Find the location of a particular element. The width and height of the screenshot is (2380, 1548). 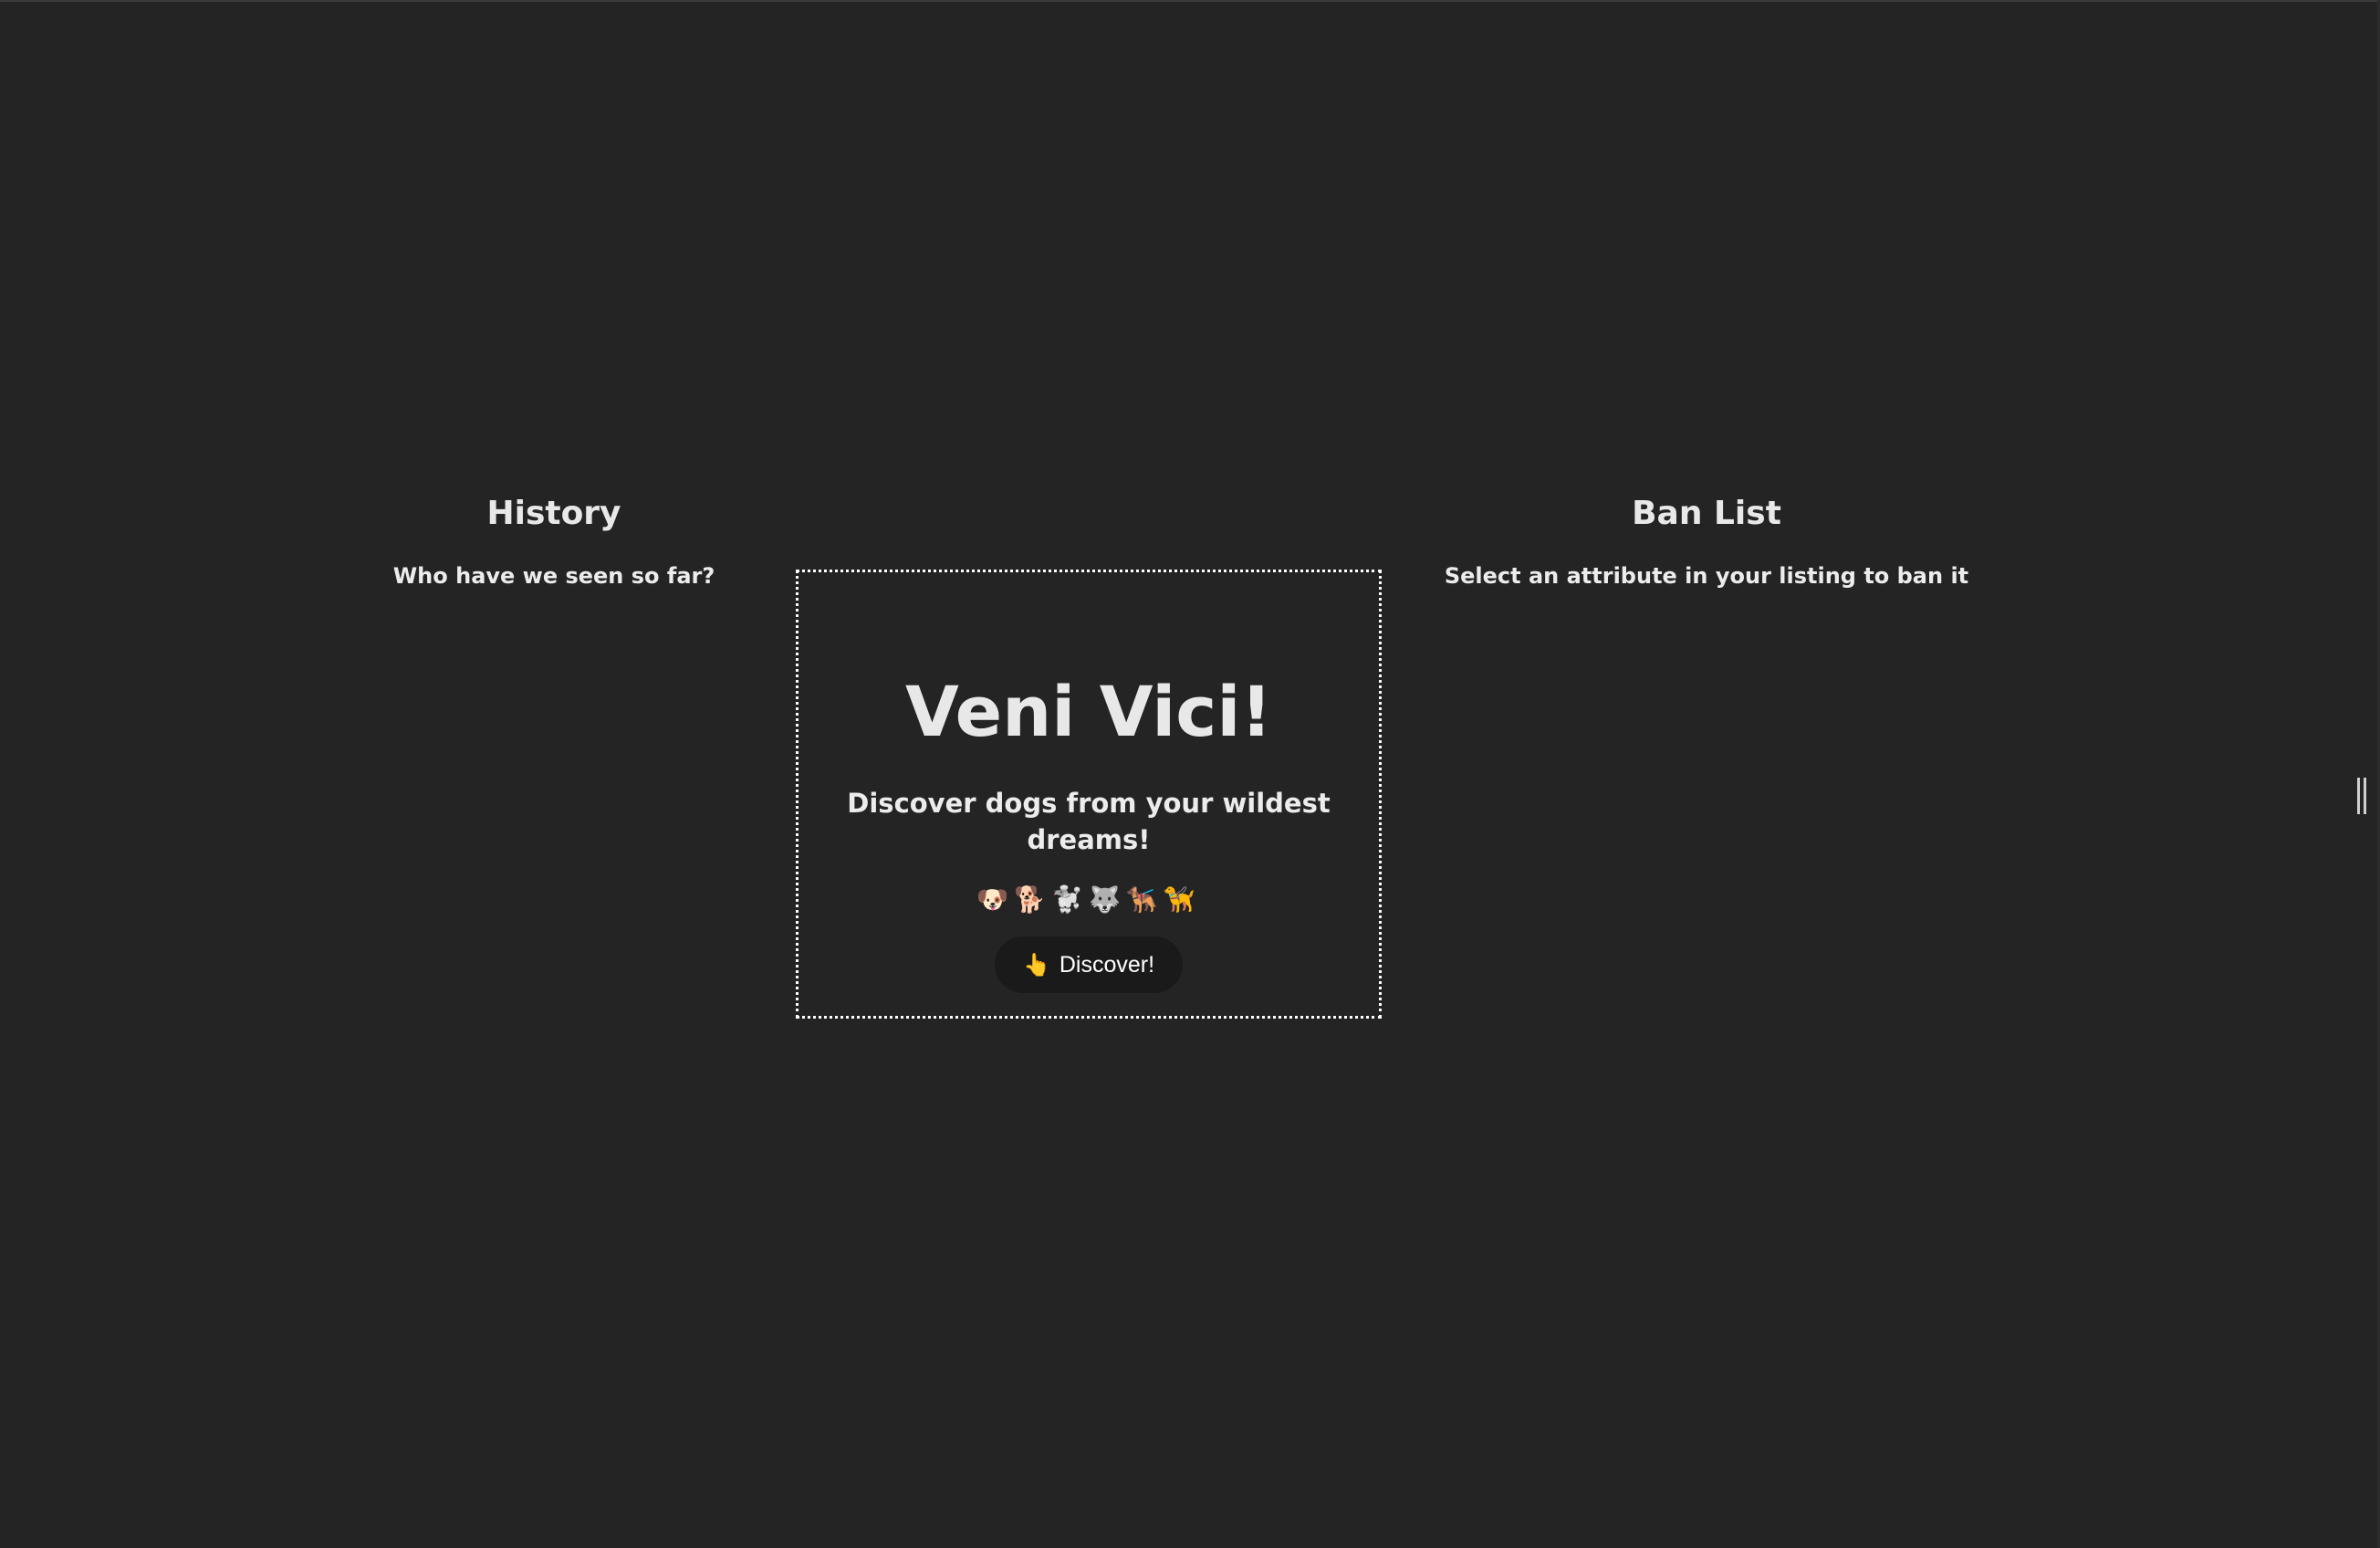

dog-emoji-row: 🐶🐕🐩🐺🐕‍🦺🦮 is located at coordinates (1089, 899).